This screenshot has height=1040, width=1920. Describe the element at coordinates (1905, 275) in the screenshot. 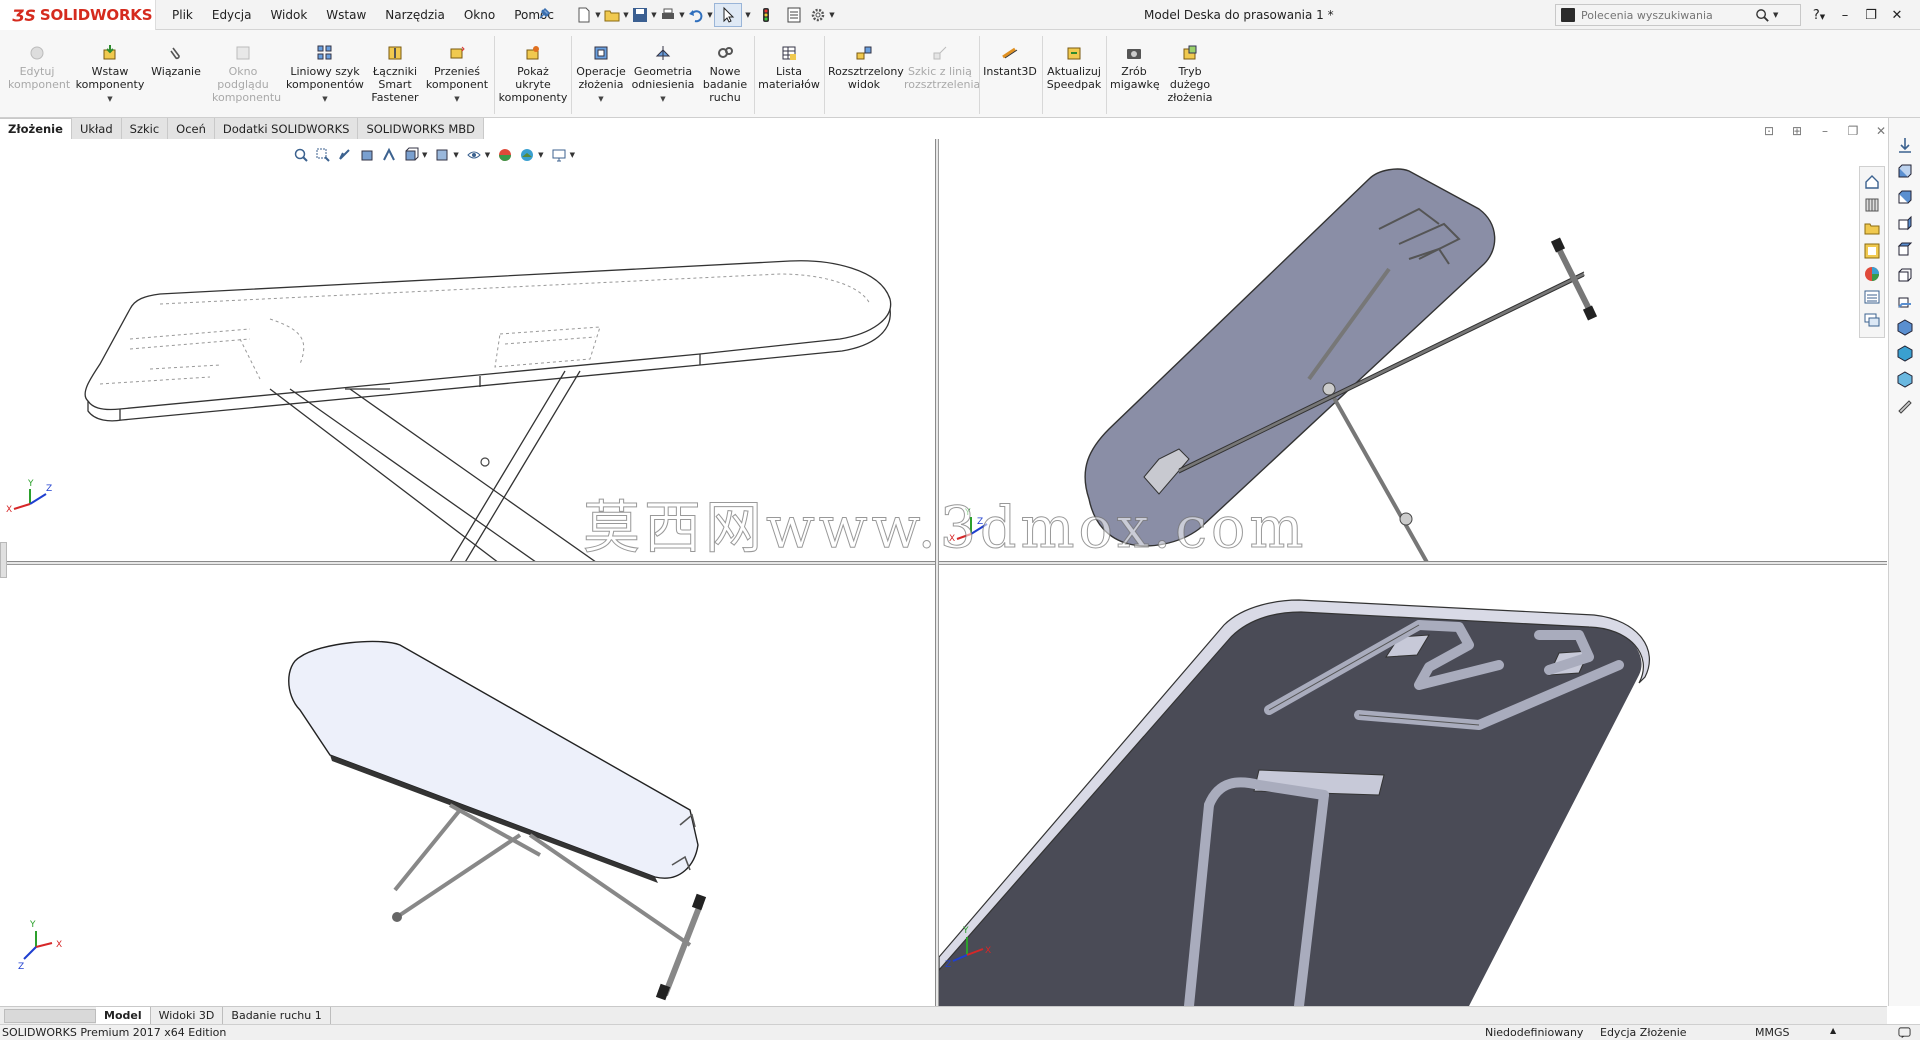

I see `view-top-button` at that location.